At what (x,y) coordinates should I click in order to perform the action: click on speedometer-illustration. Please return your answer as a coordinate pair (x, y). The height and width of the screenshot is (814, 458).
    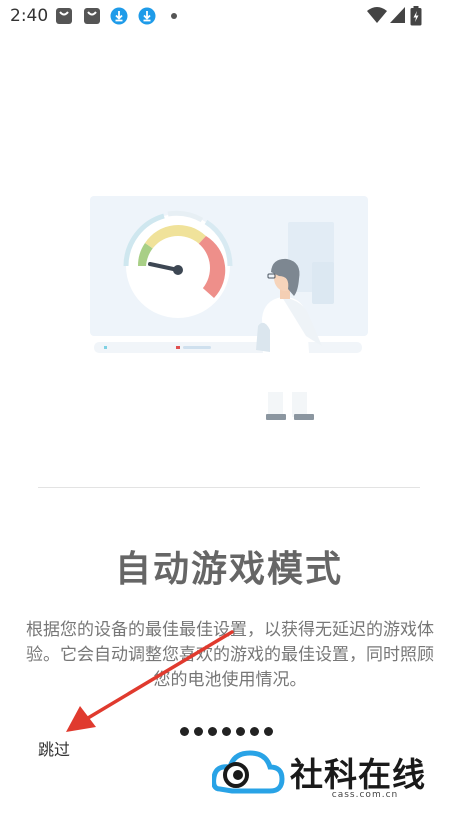
    Looking at the image, I should click on (178, 264).